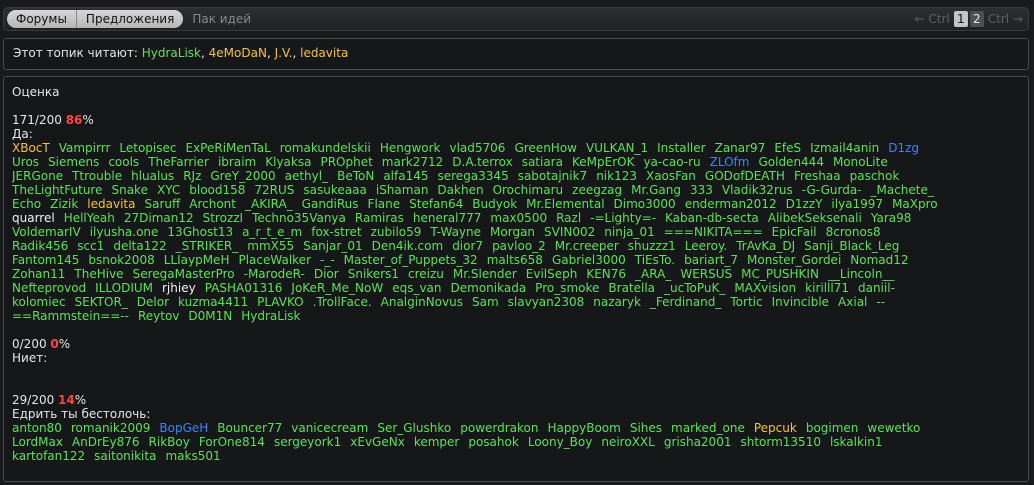 This screenshot has width=1034, height=485. Describe the element at coordinates (528, 190) in the screenshot. I see `voter-username-link: Orochimaru` at that location.